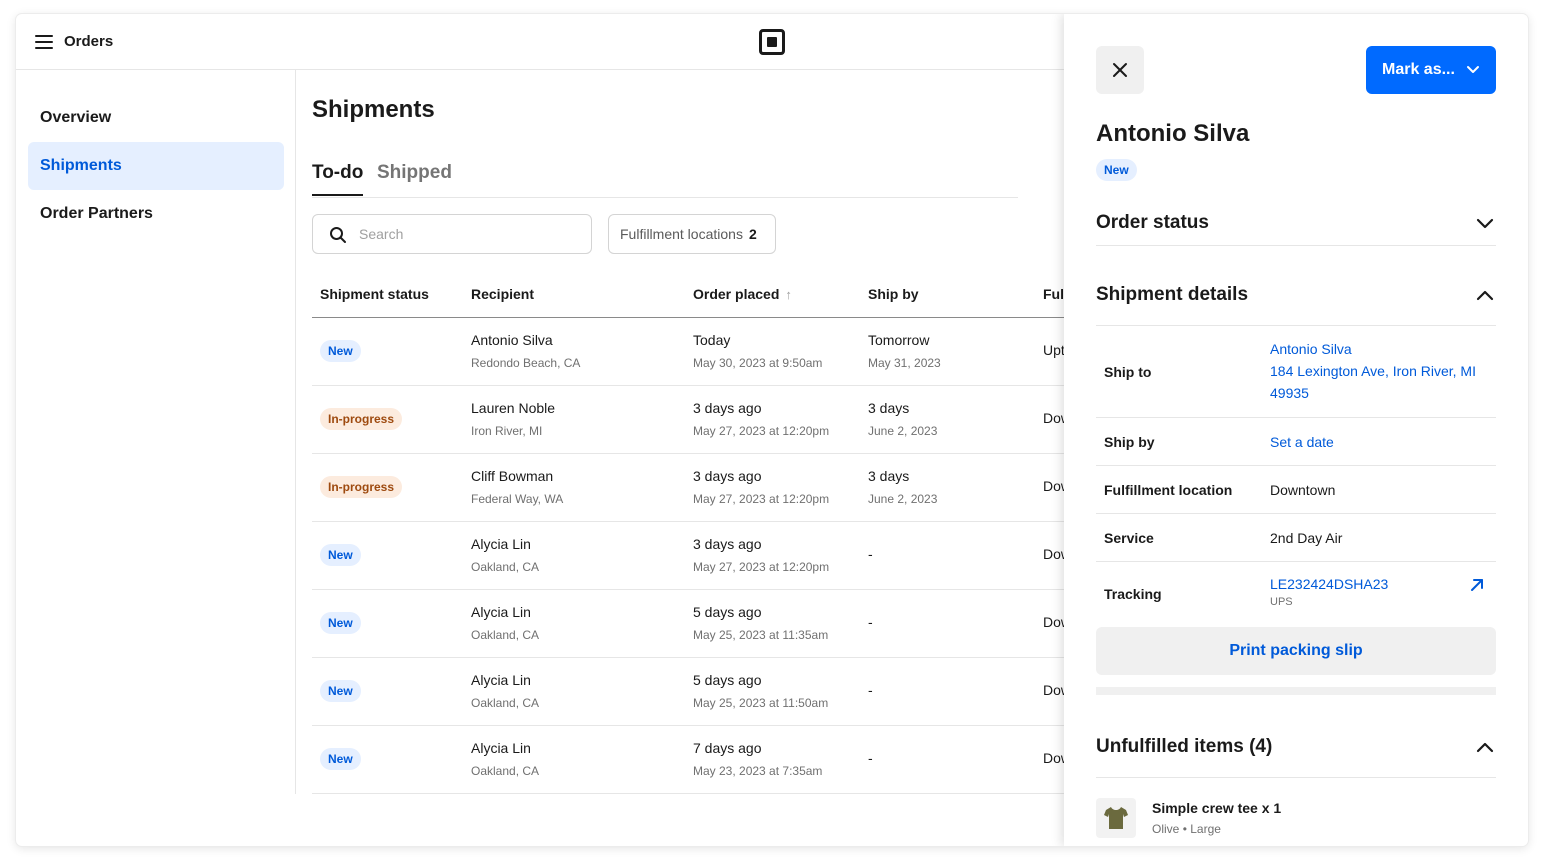  I want to click on search-icon, so click(338, 235).